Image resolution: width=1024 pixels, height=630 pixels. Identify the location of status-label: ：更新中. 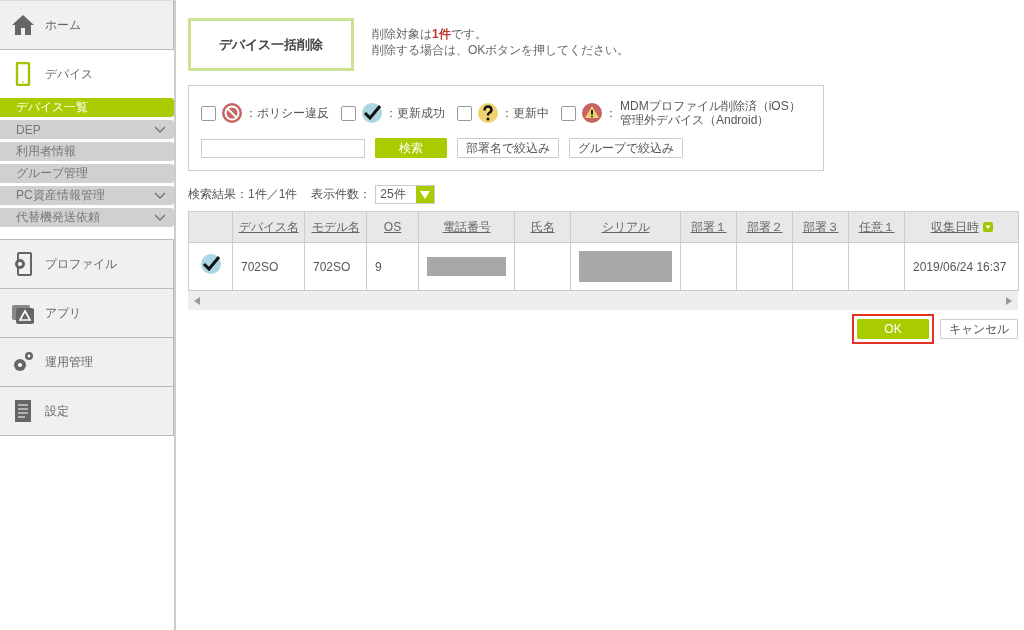
(525, 113).